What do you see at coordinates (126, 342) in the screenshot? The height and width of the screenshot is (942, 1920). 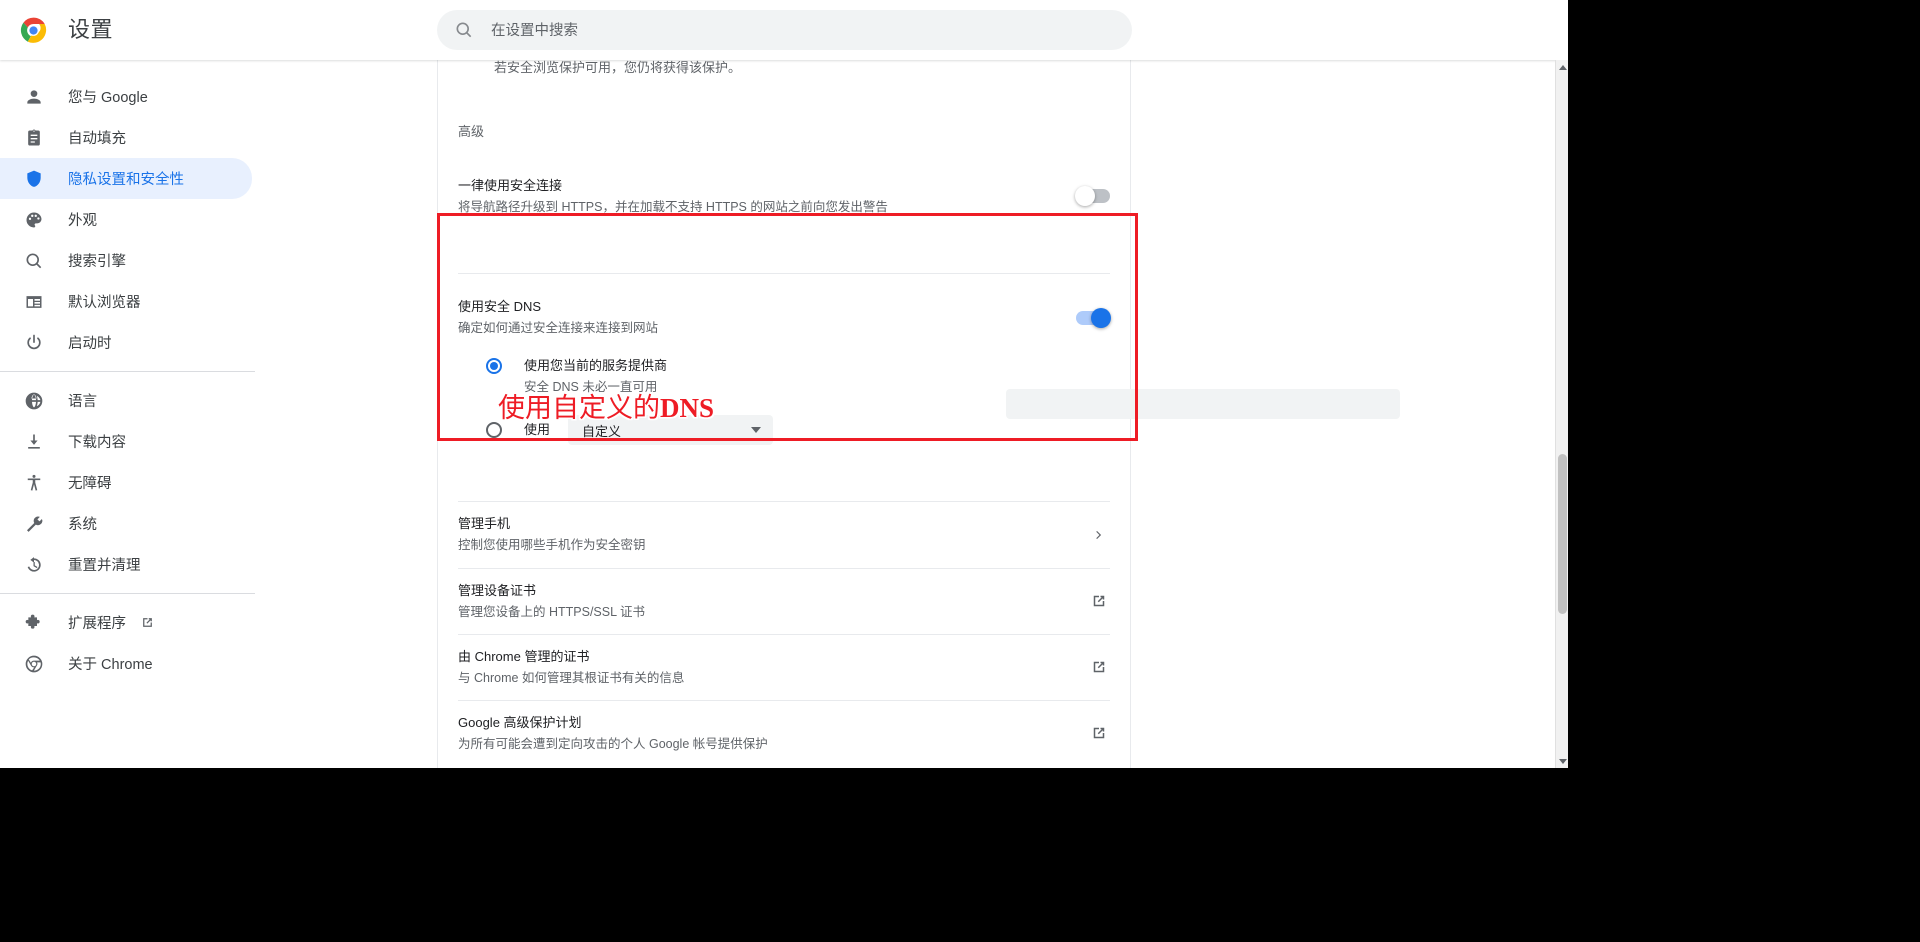 I see `sidebar-item-on-startup: 启动时` at bounding box center [126, 342].